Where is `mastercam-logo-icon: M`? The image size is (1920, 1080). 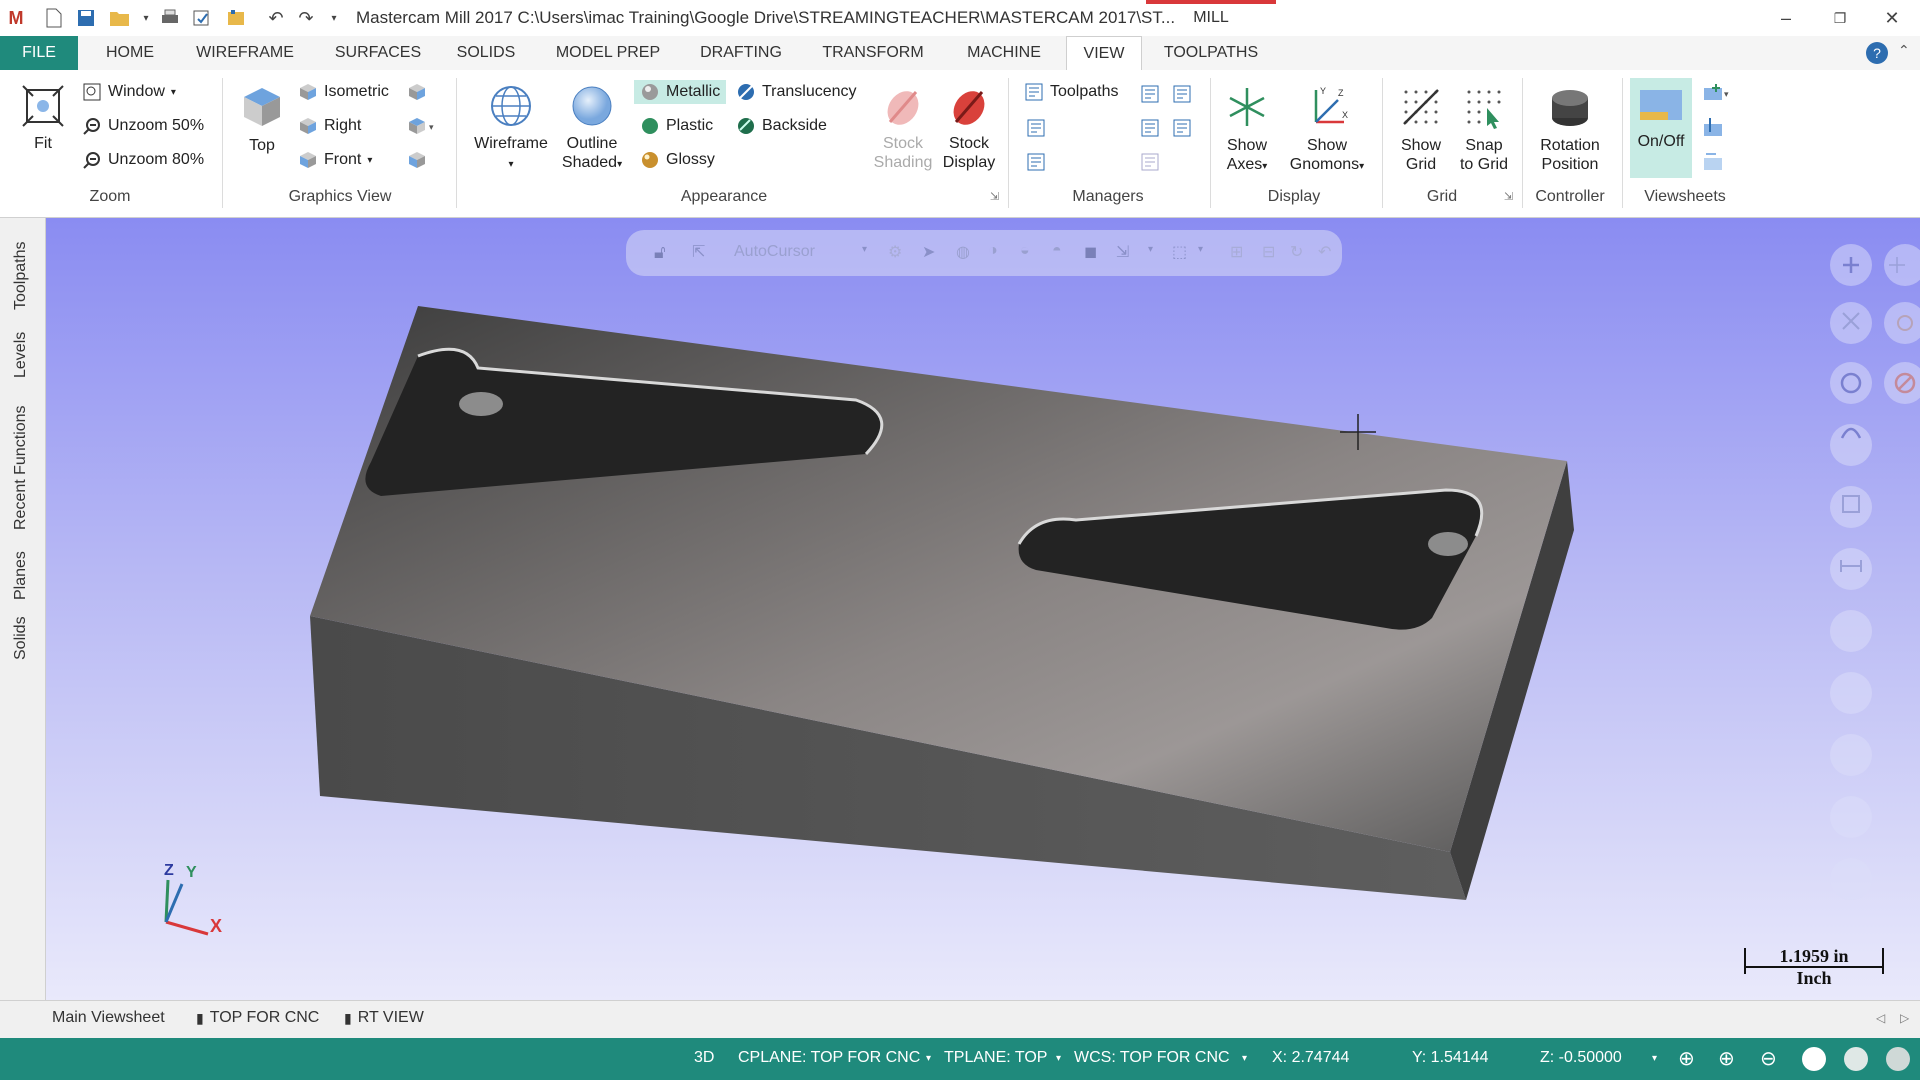
mastercam-logo-icon: M is located at coordinates (16, 17).